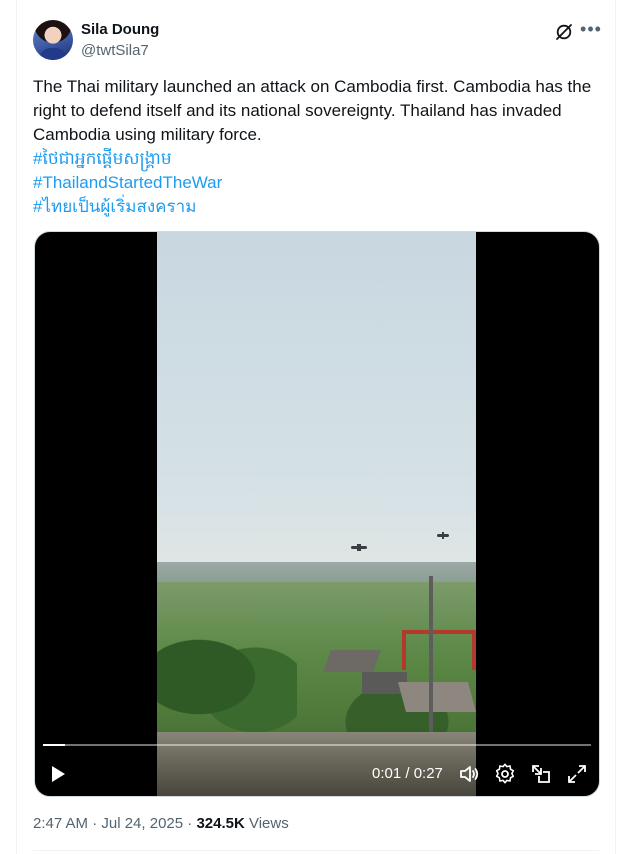 Image resolution: width=642 pixels, height=854 pixels. Describe the element at coordinates (407, 773) in the screenshot. I see `video-time: 0:01 / 0:27` at that location.